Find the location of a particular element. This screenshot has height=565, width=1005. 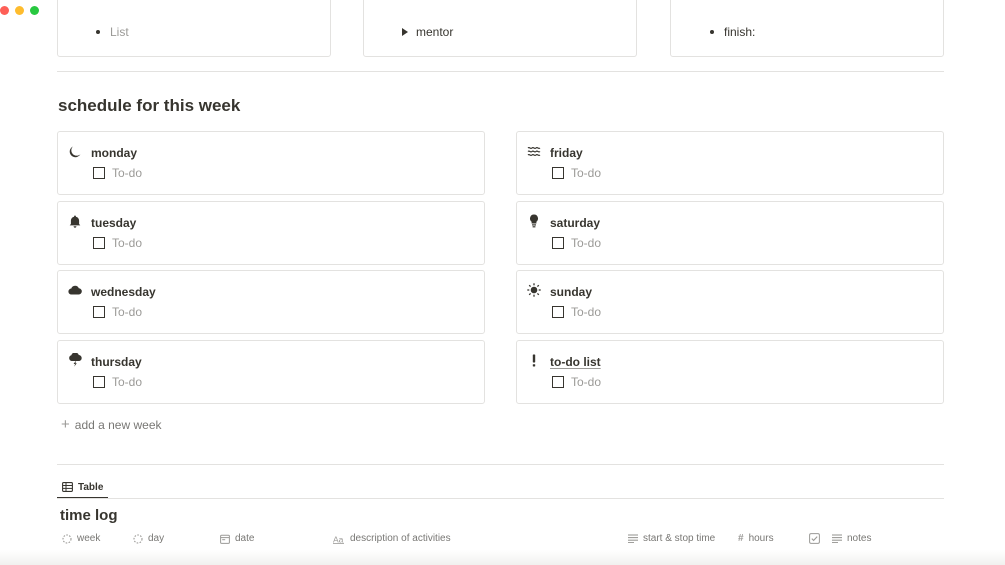

tab-table-view: Table is located at coordinates (83, 488).